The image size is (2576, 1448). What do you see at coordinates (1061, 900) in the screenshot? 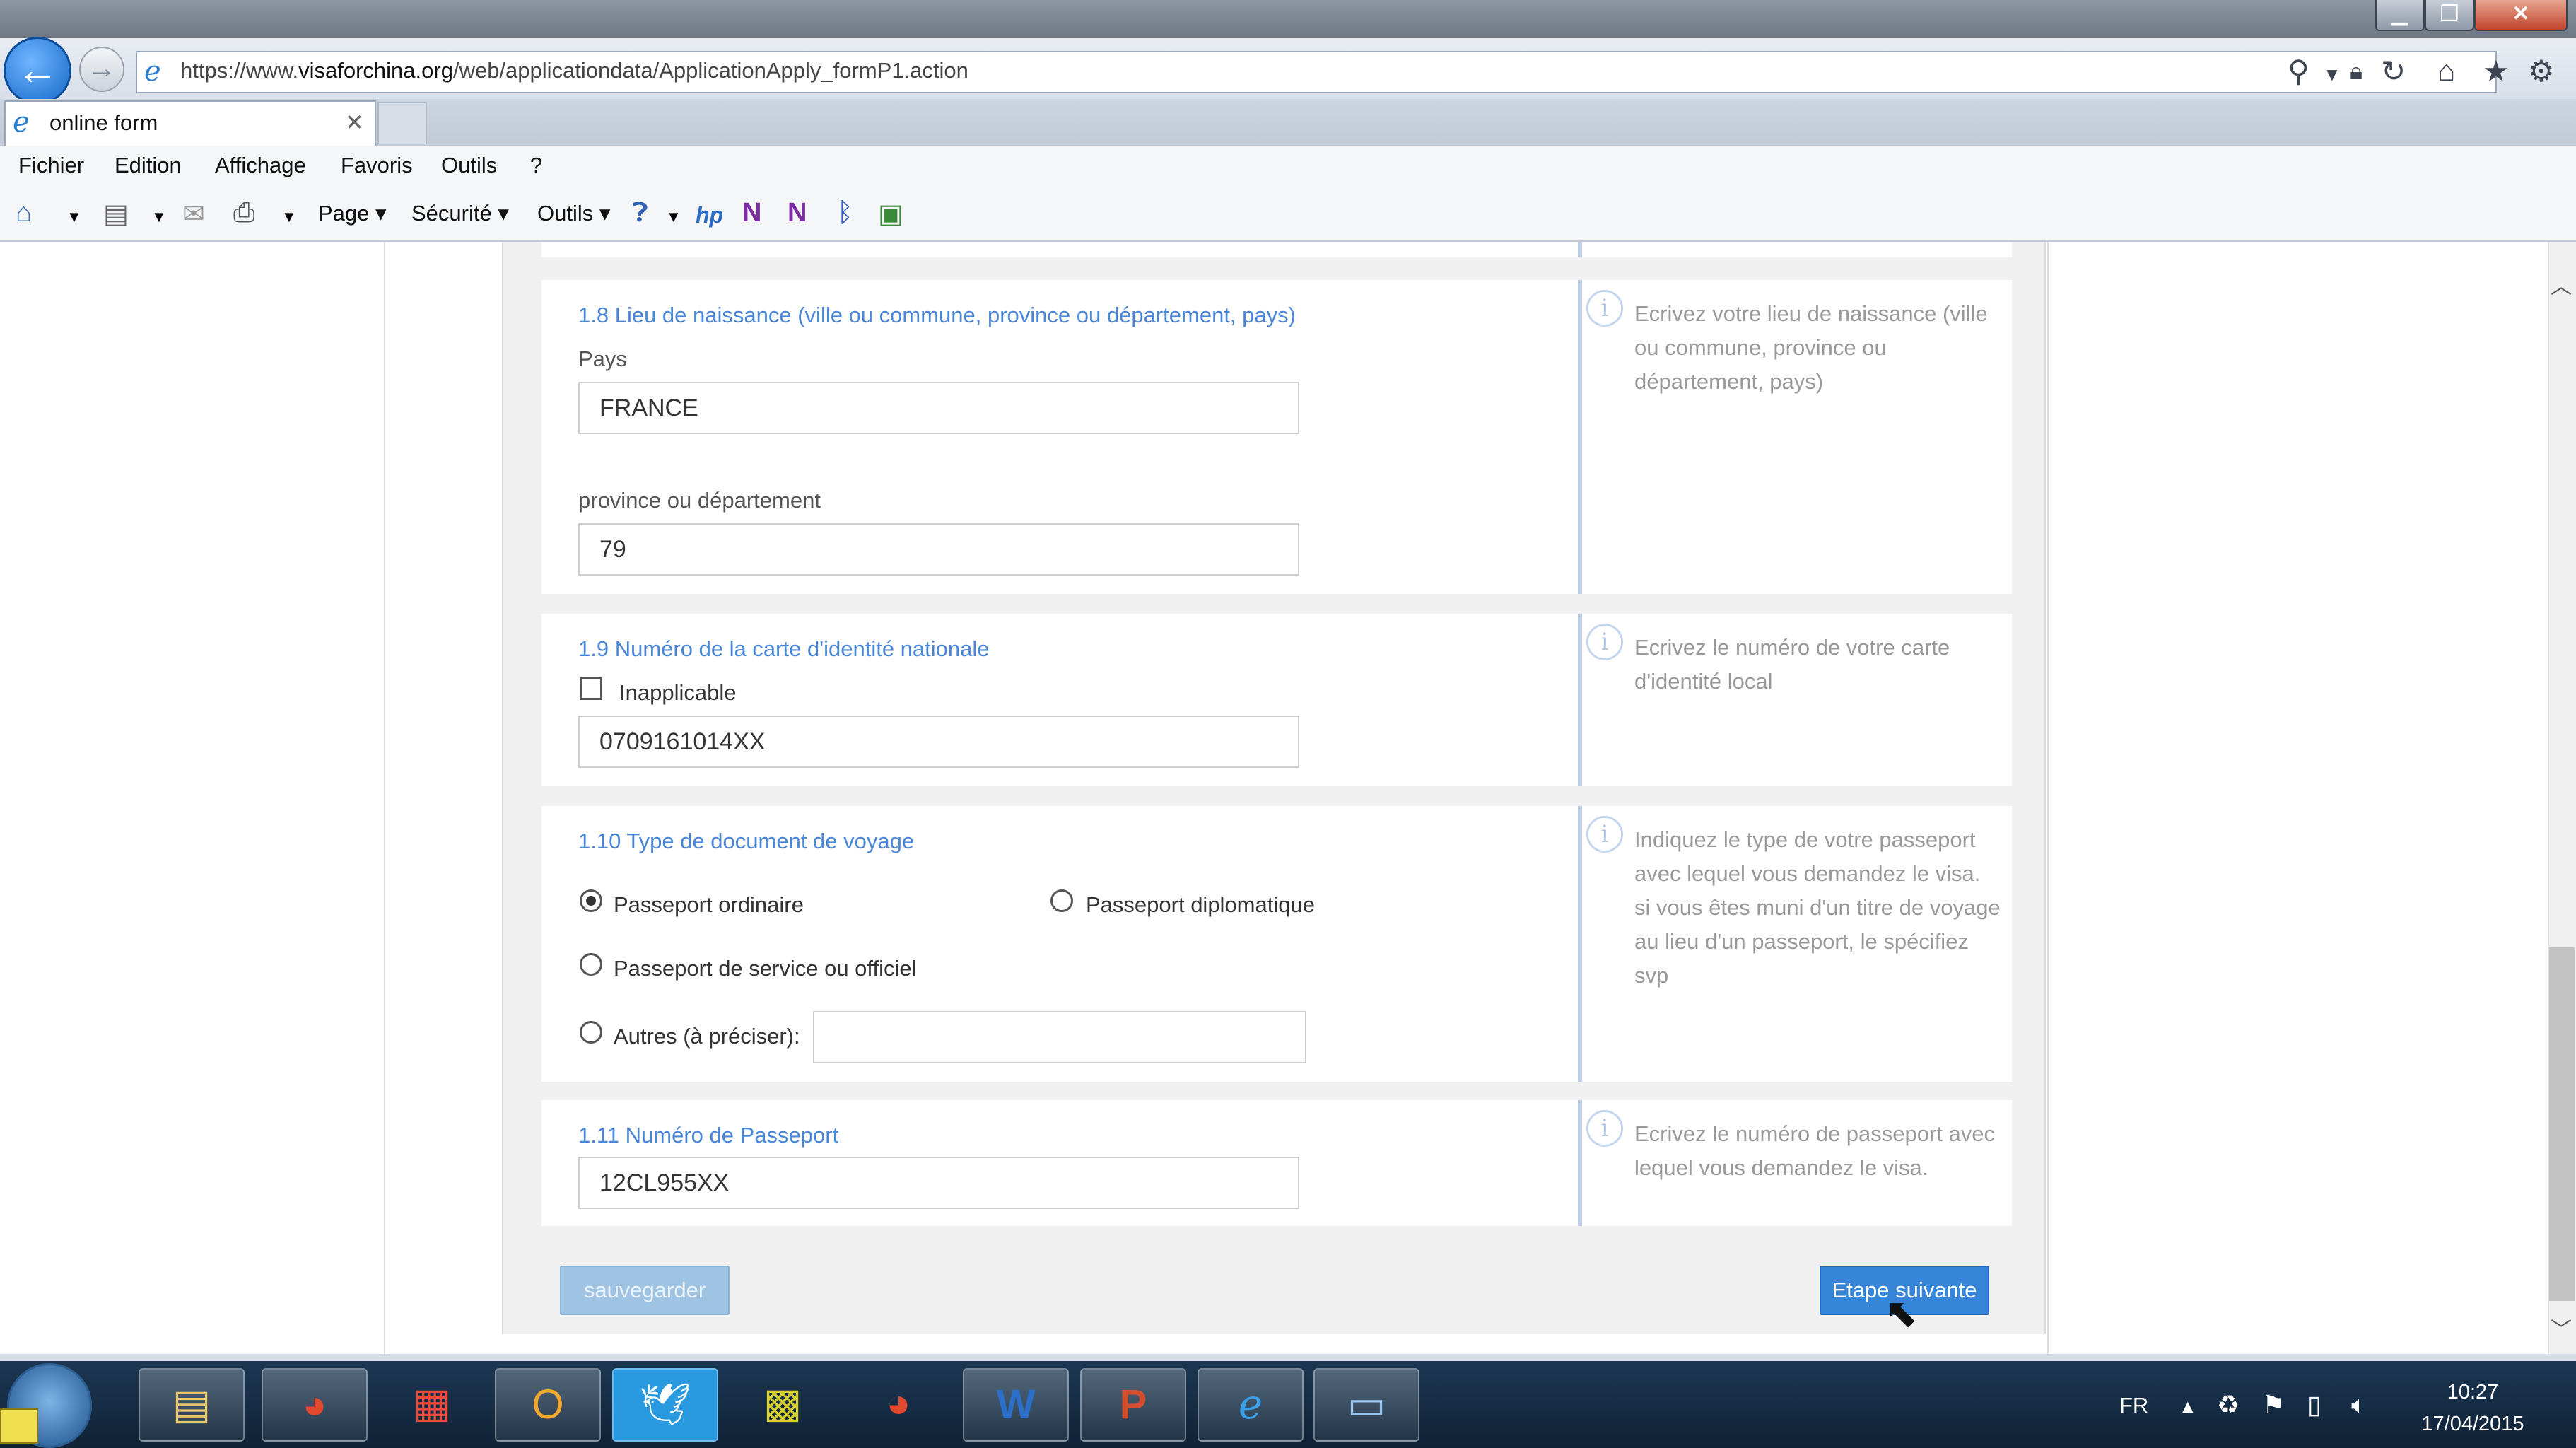
I see `radio-diplomatic-passport` at bounding box center [1061, 900].